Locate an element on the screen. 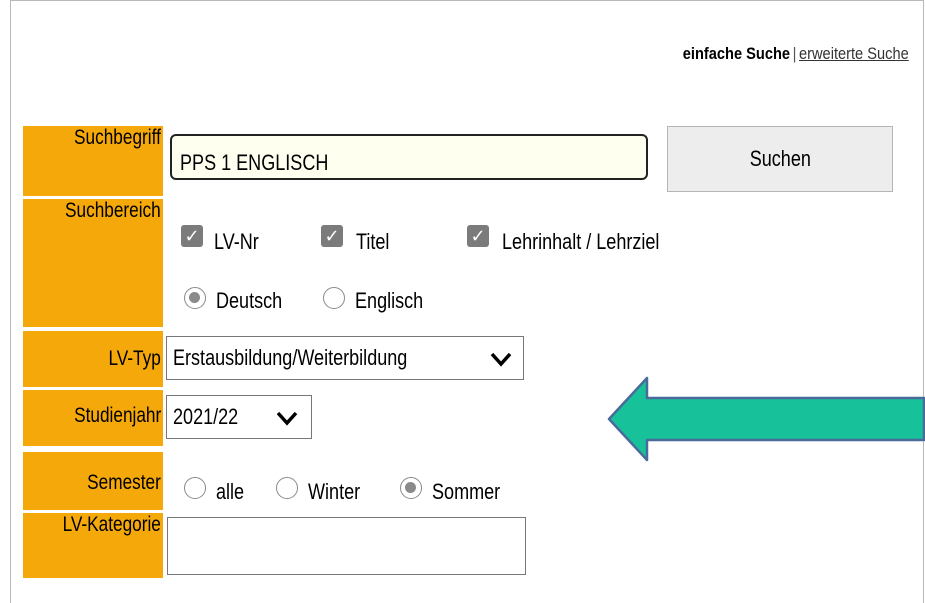  search-mode-links: einfache Suche | erweiterte Suche is located at coordinates (796, 54).